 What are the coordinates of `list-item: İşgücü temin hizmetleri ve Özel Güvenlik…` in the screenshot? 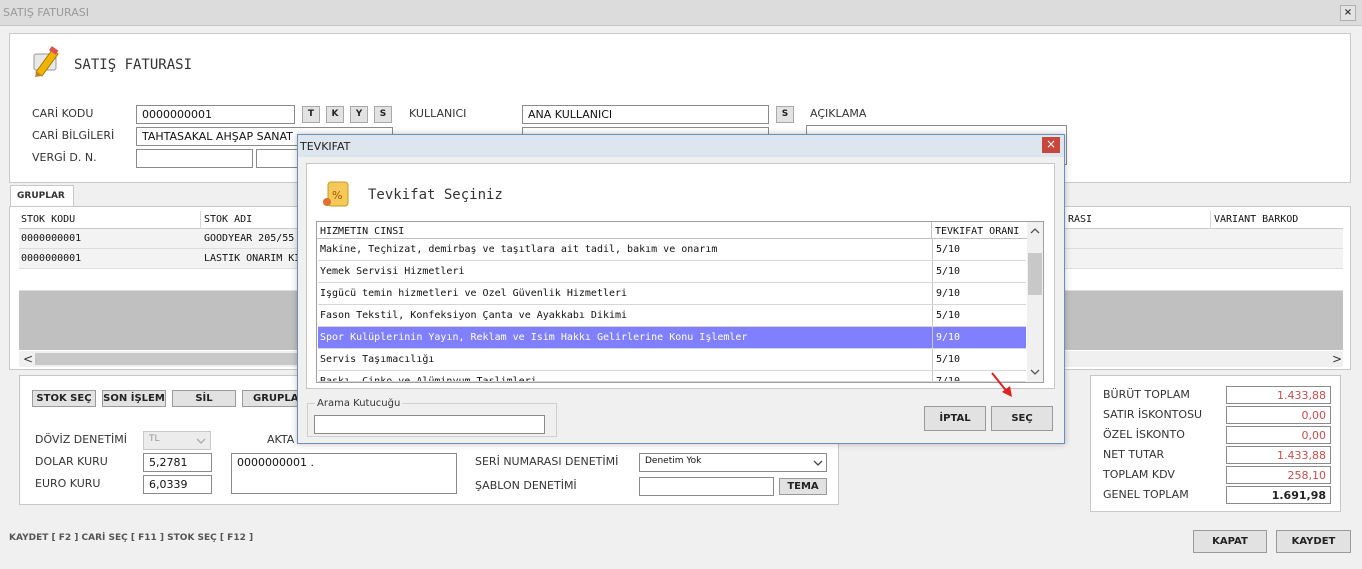 It's located at (672, 294).